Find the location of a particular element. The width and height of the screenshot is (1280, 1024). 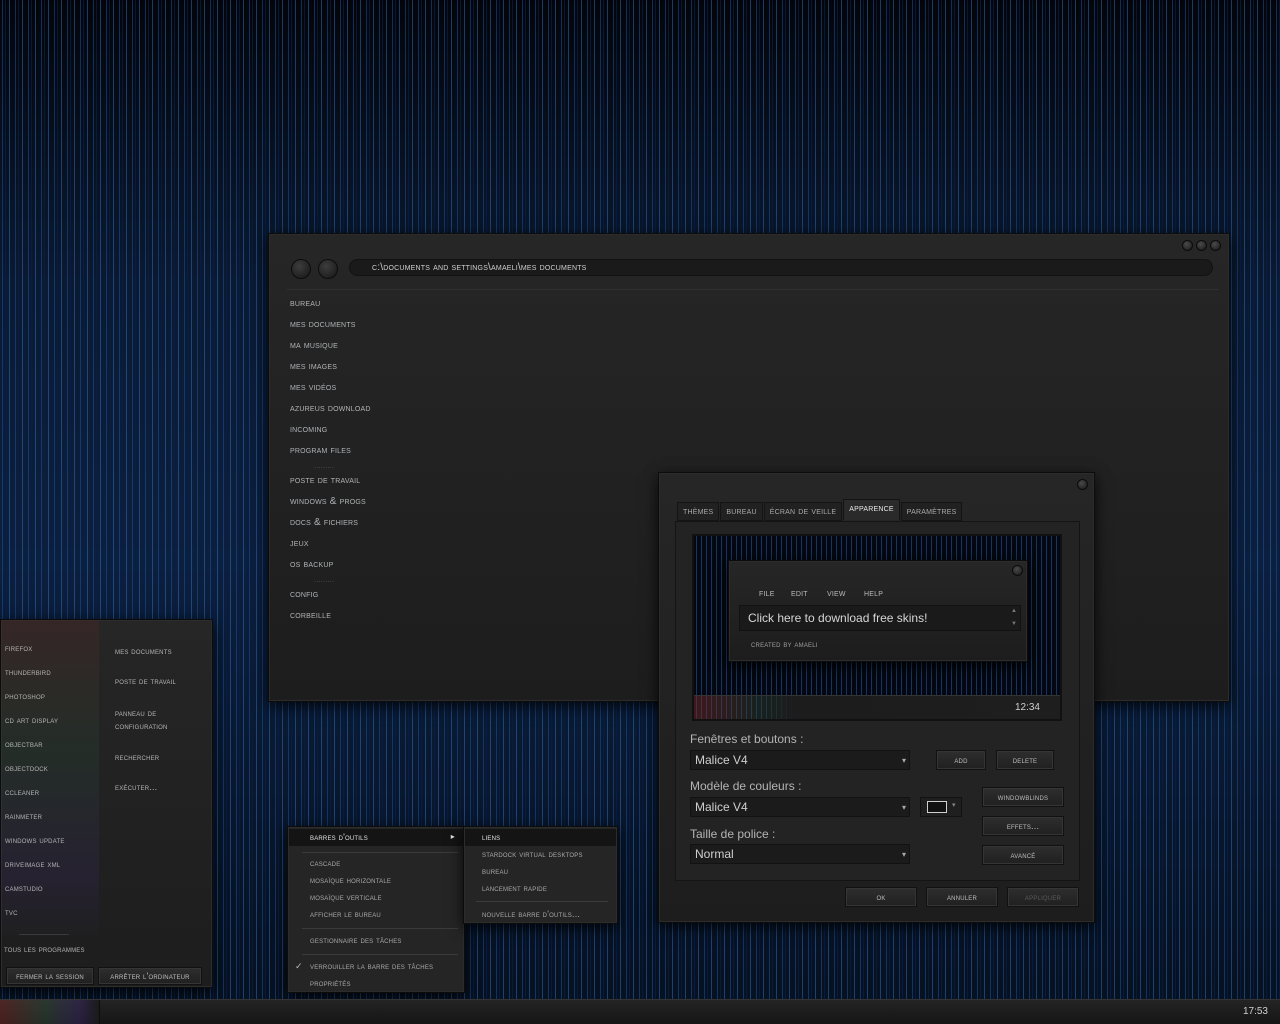

place-panneau-line2: configuration is located at coordinates (141, 726).